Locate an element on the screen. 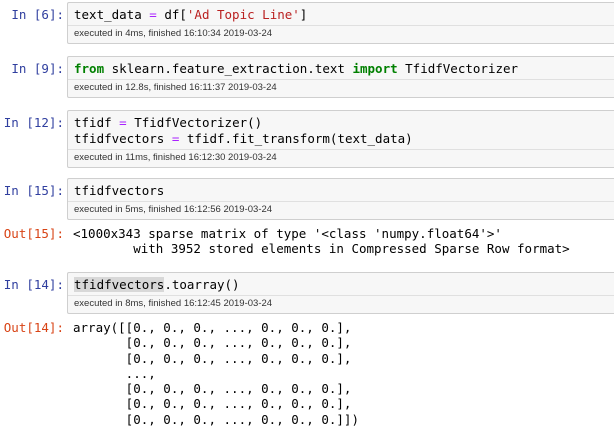 Image resolution: width=614 pixels, height=436 pixels. code-token: .toarray() is located at coordinates (202, 284).